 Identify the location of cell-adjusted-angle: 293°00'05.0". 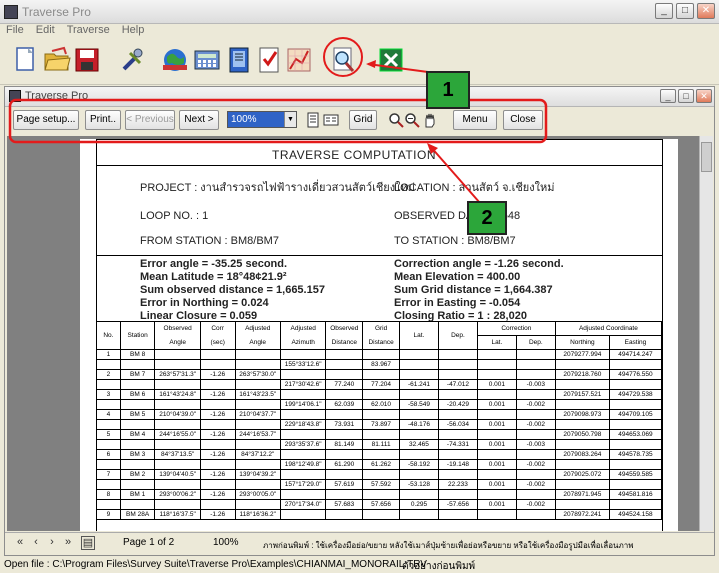
(257, 494).